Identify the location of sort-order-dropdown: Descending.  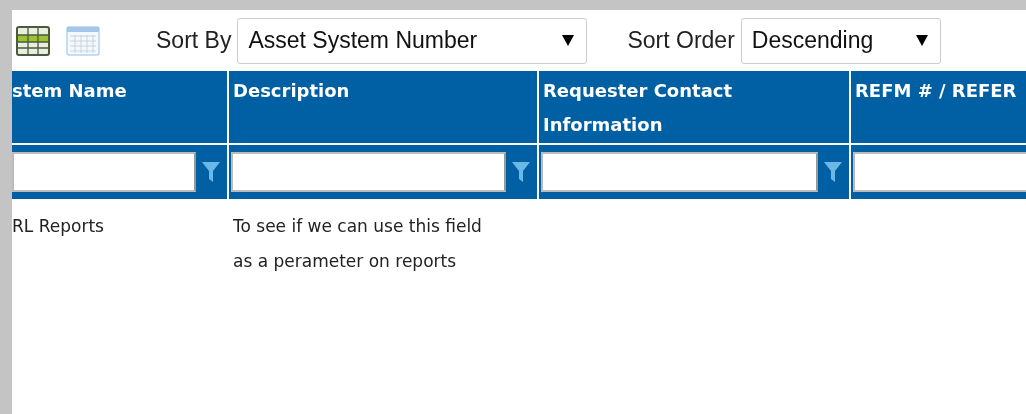
(840, 40).